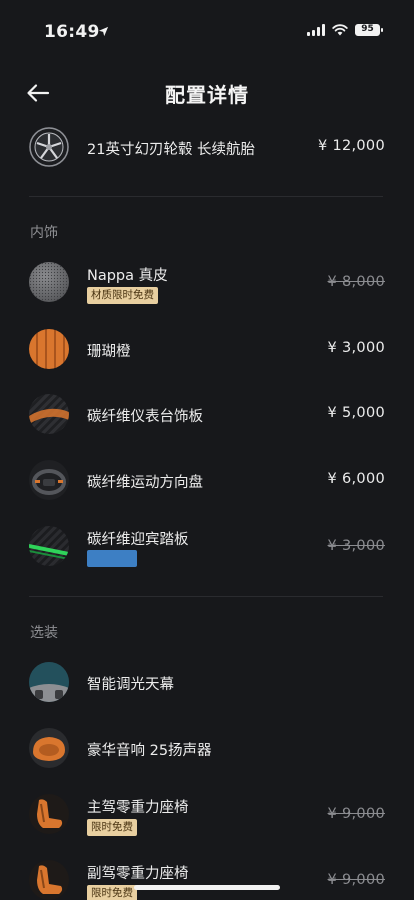 This screenshot has height=900, width=414. I want to click on item-name: 智能调光天幕, so click(130, 685).